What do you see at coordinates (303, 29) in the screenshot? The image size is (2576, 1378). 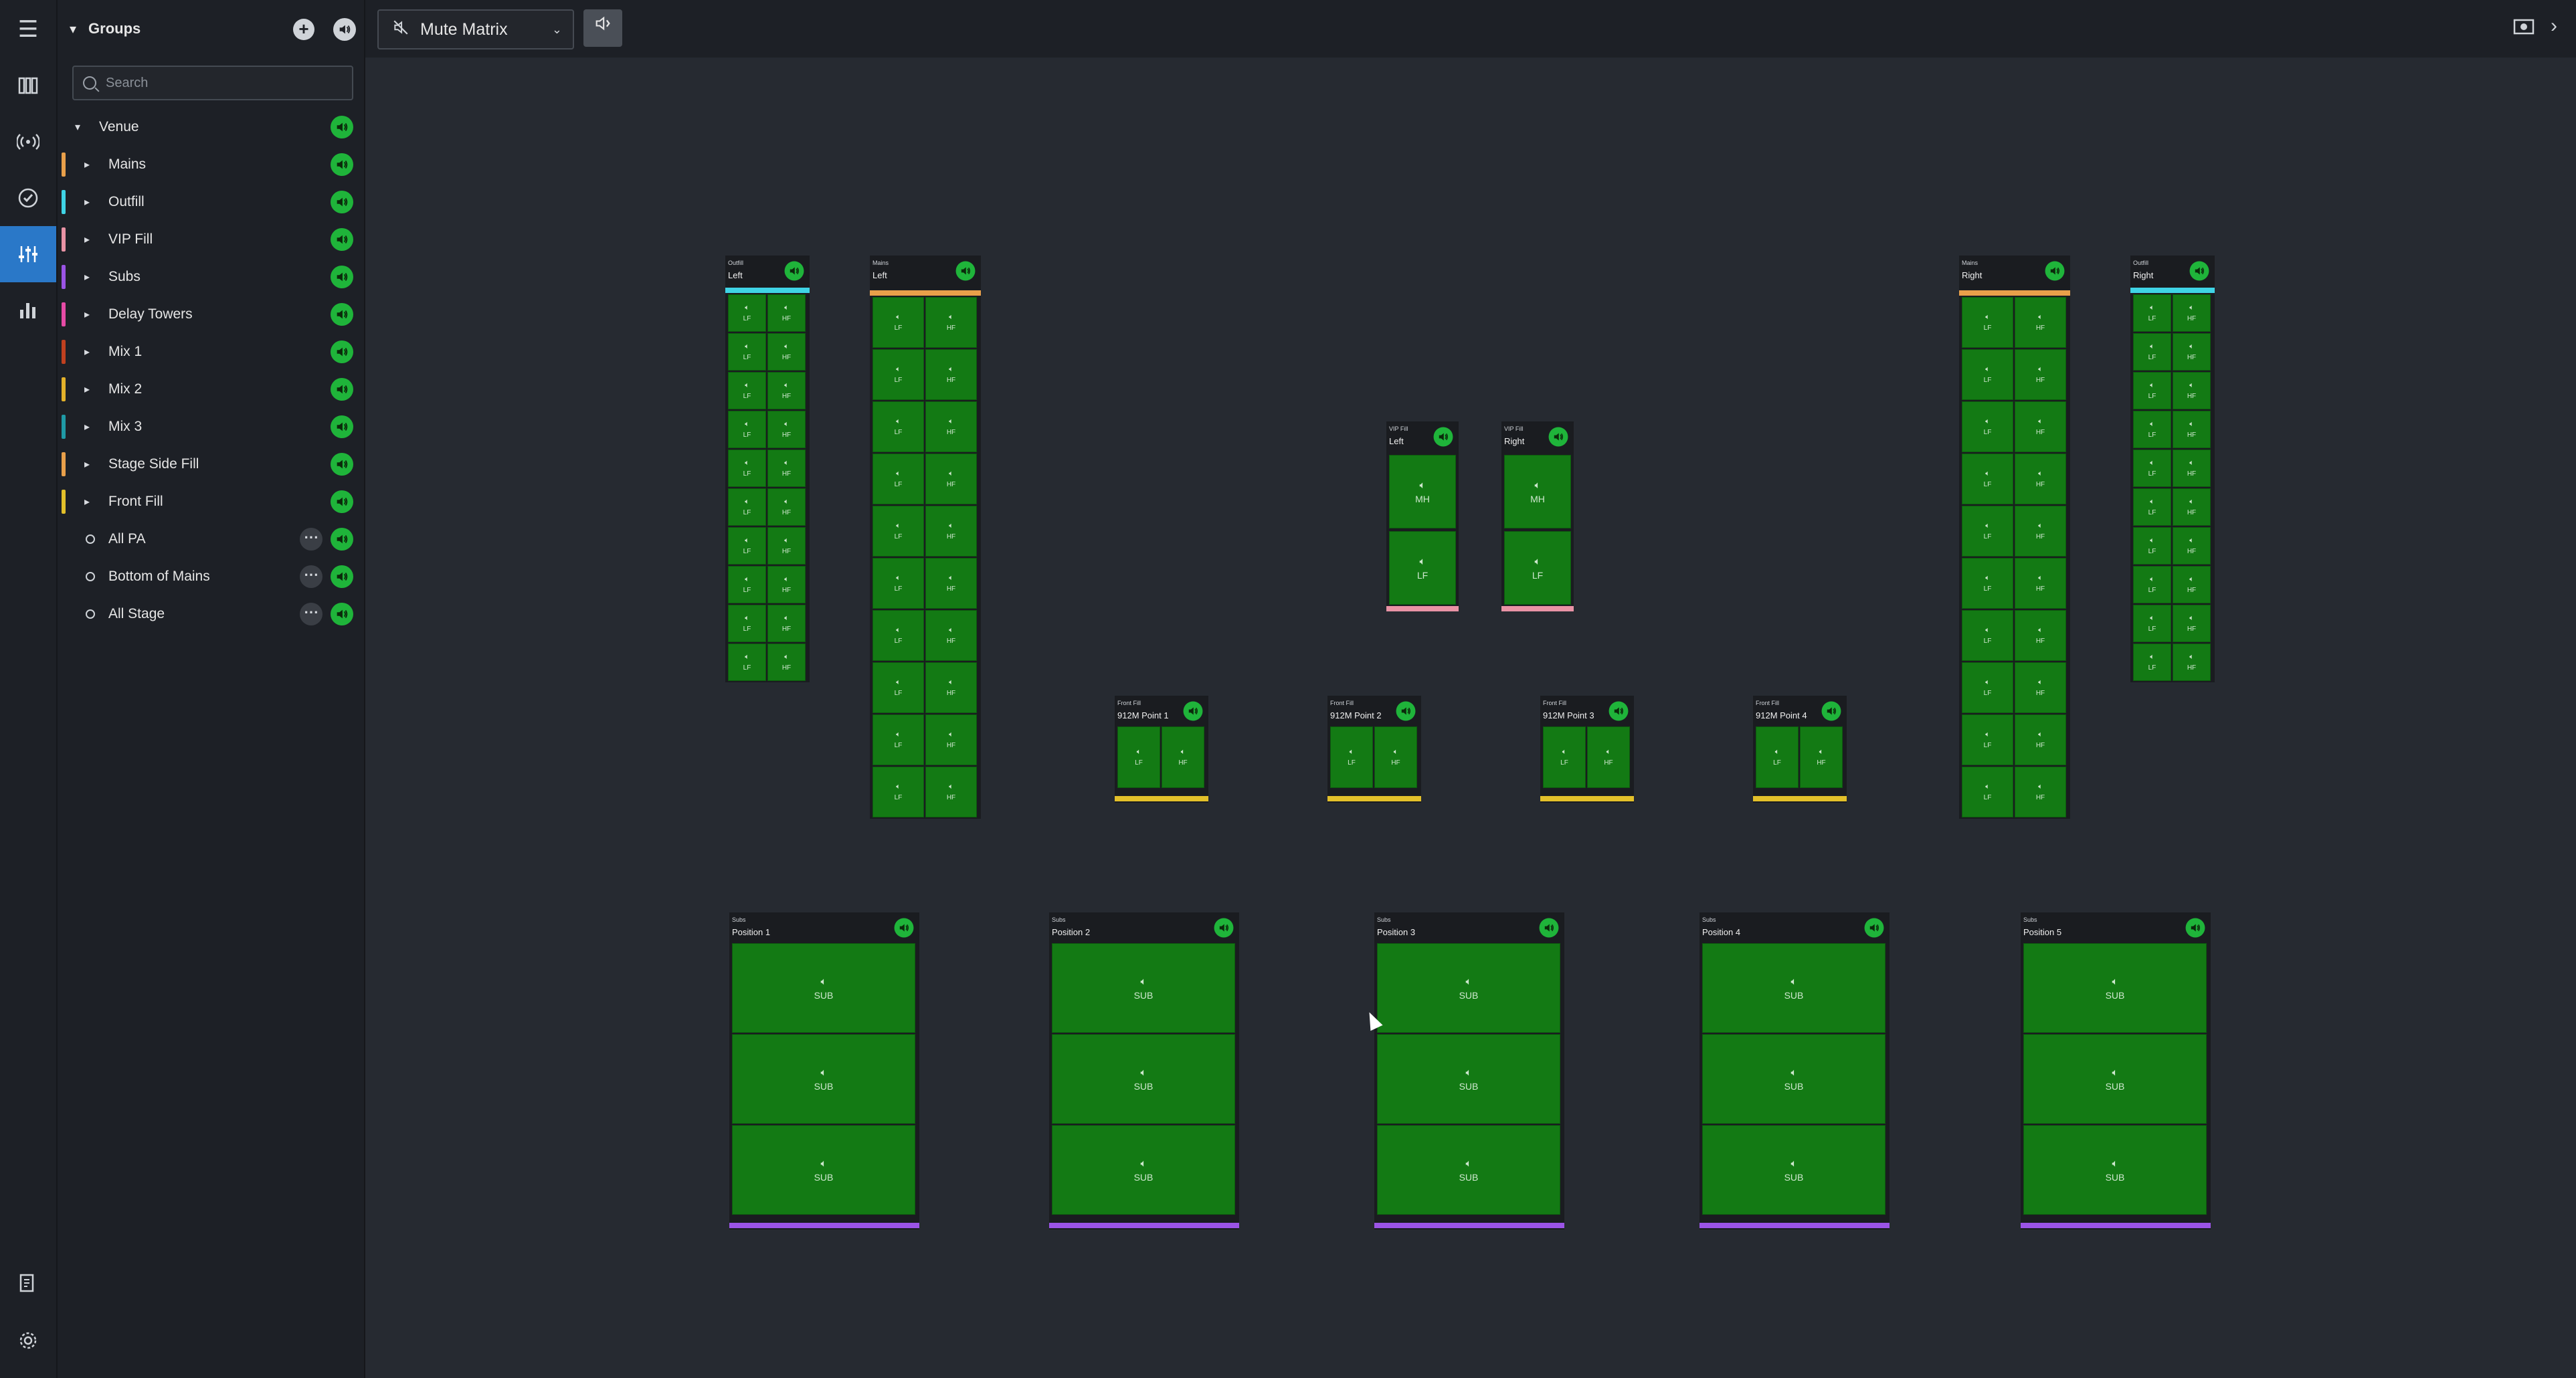 I see `add-group-button: +` at bounding box center [303, 29].